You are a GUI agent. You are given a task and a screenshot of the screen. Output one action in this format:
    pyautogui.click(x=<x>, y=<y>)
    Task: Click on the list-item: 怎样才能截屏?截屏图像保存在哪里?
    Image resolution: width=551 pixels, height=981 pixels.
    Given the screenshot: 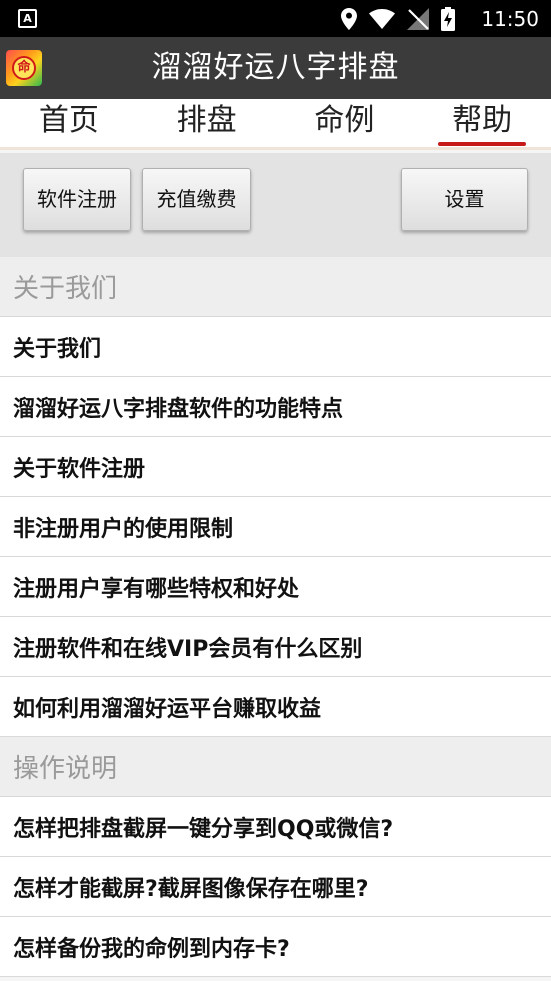 What is the action you would take?
    pyautogui.click(x=275, y=887)
    